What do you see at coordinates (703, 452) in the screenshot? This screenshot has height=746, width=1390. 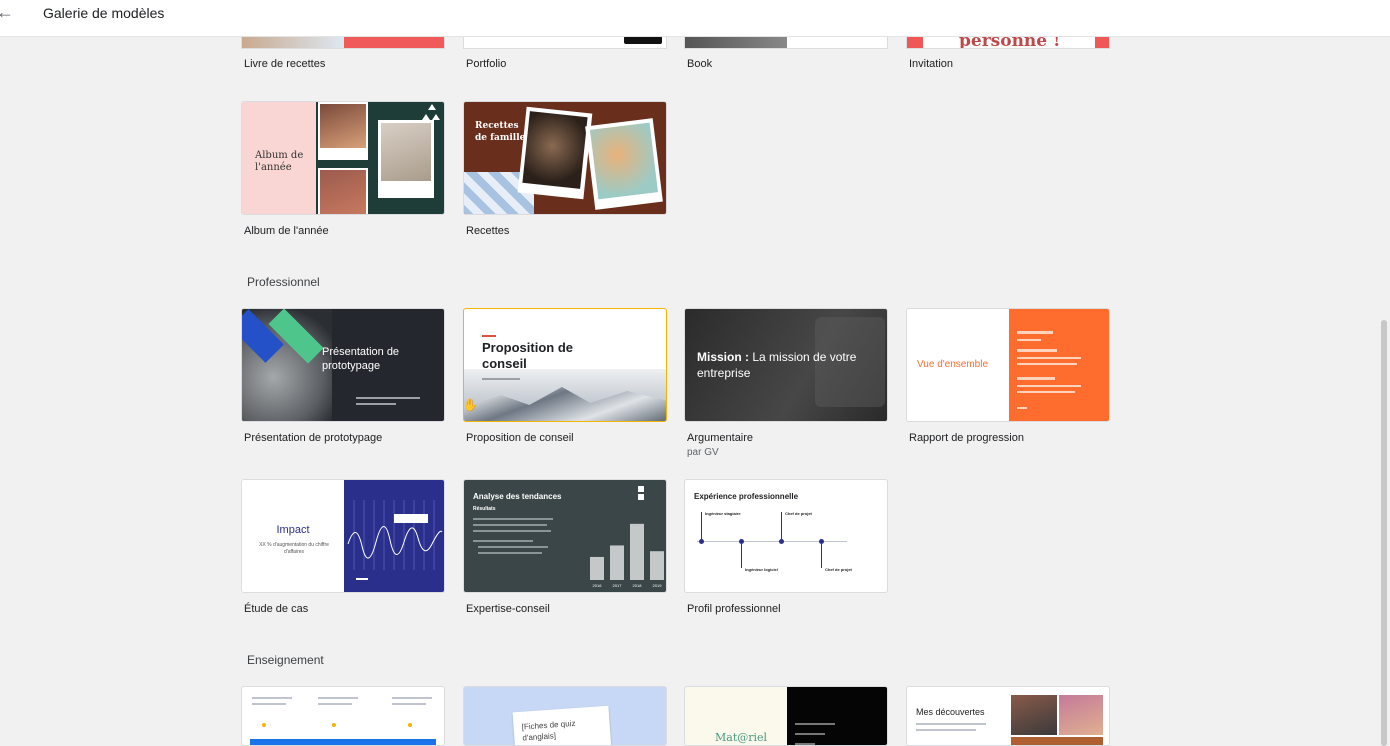 I see `template-author: par GV` at bounding box center [703, 452].